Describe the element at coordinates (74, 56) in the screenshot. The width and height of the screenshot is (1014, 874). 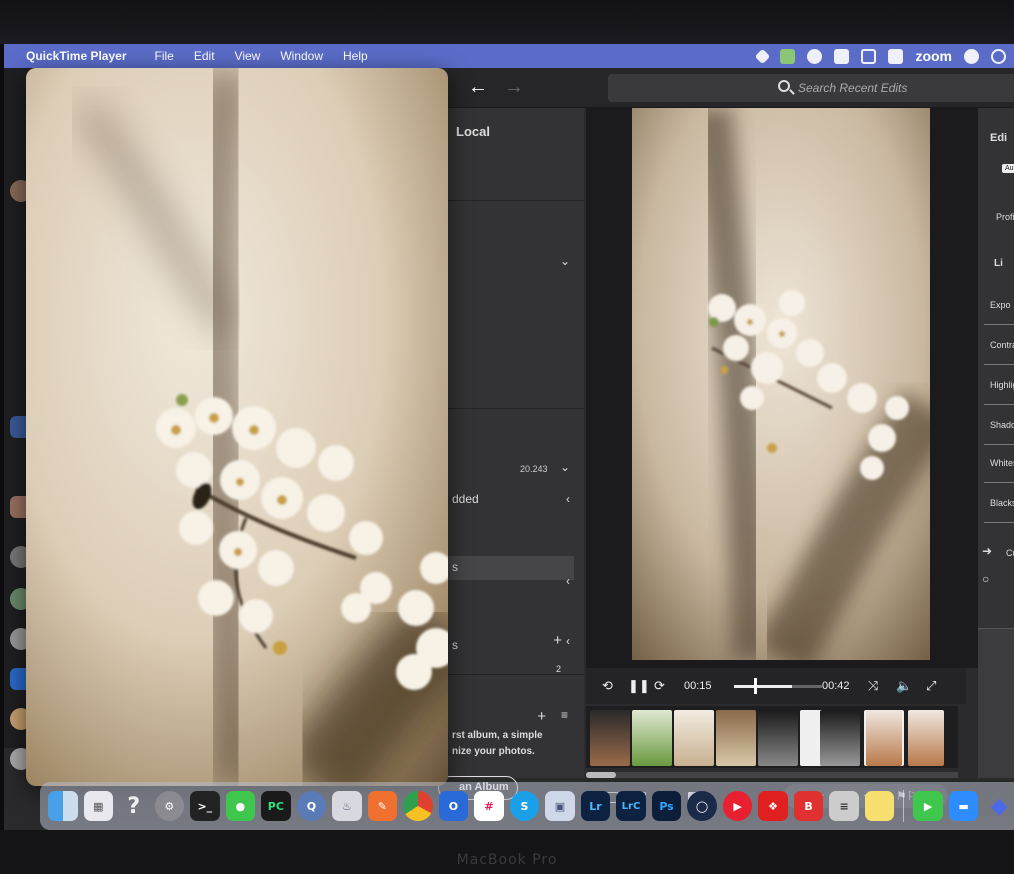
I see `app-menu: QuickTime Player` at that location.